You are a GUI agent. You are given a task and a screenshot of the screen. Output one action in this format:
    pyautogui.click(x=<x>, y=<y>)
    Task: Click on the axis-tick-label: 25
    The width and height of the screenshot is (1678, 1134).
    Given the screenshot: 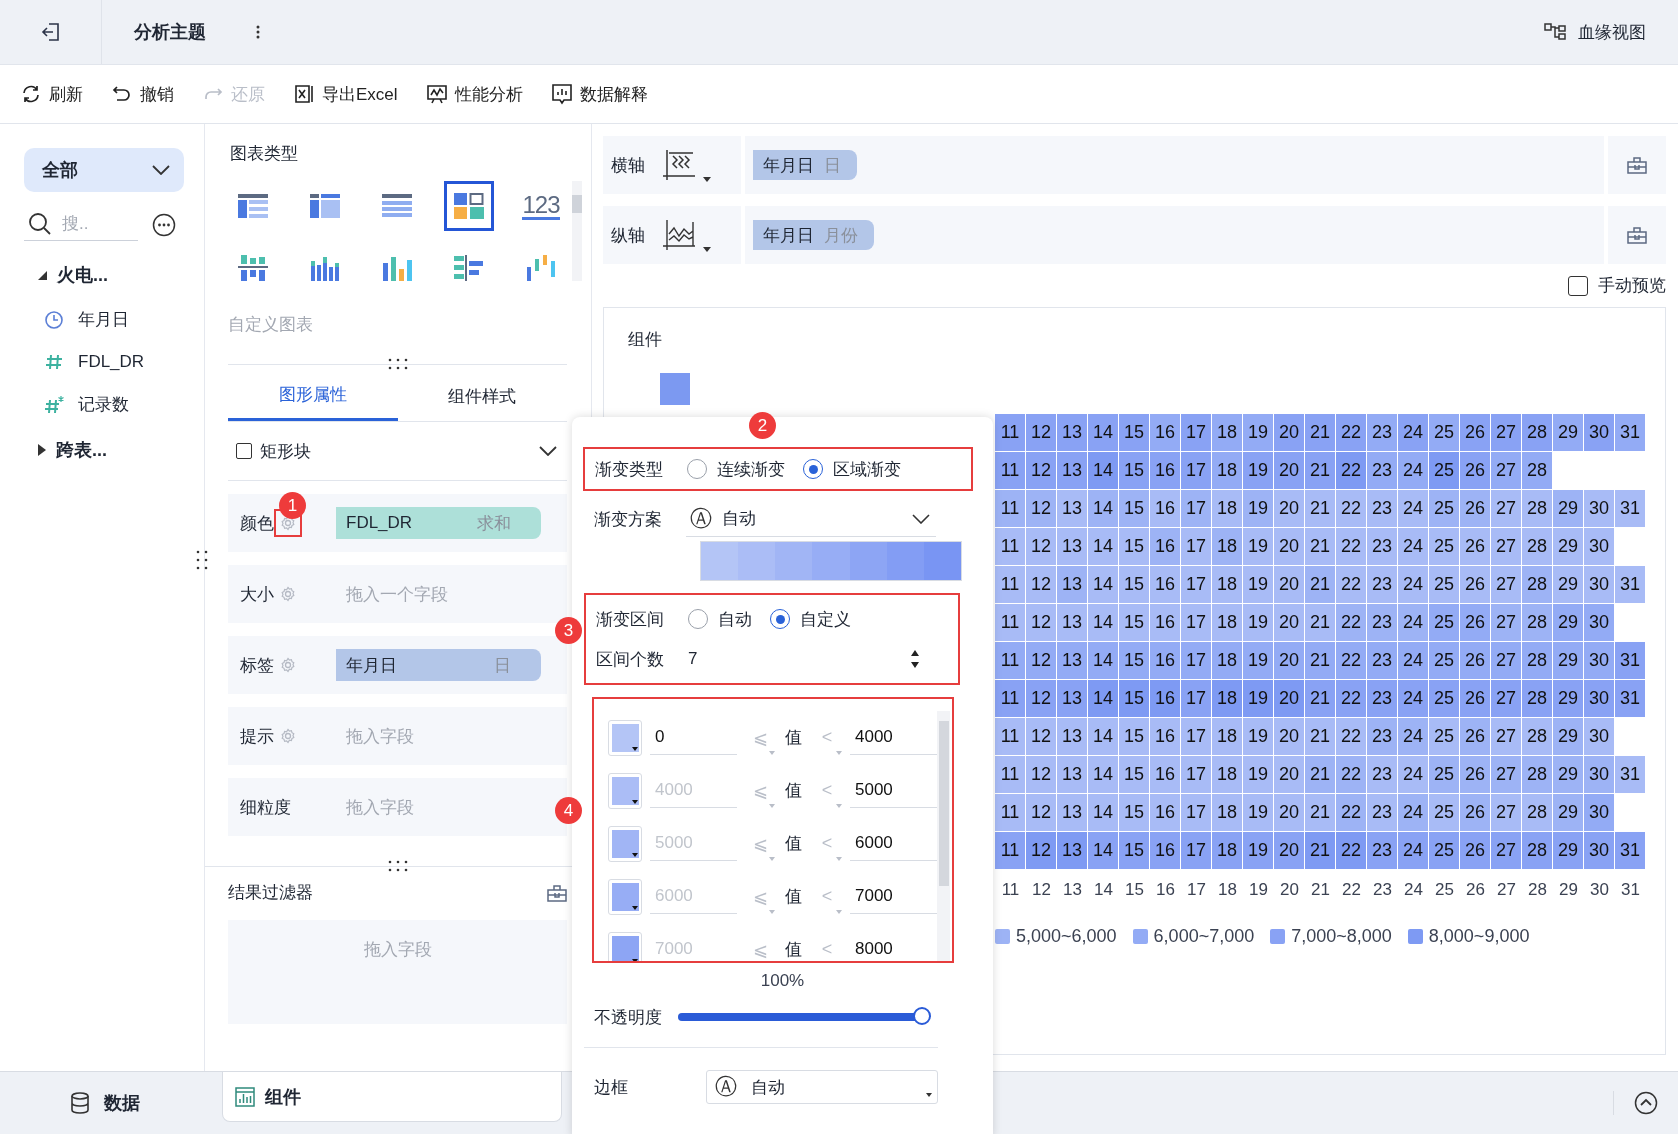 What is the action you would take?
    pyautogui.click(x=1444, y=890)
    